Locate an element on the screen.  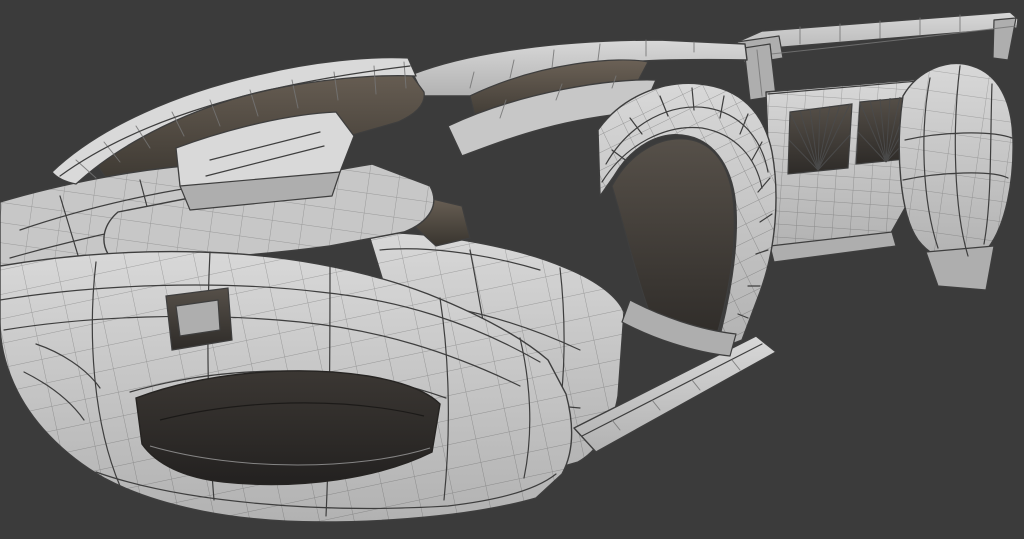
rear-fender-mesh is located at coordinates (956, 162).